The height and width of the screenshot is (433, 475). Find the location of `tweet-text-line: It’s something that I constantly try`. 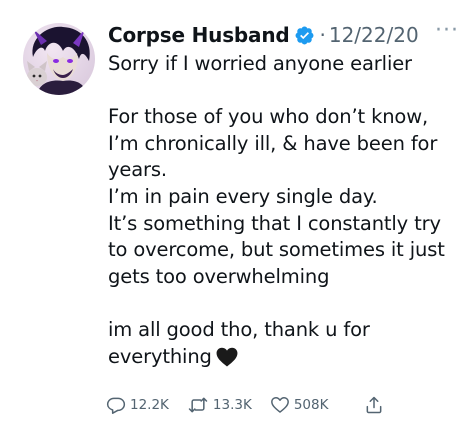

tweet-text-line: It’s something that I constantly try is located at coordinates (274, 223).